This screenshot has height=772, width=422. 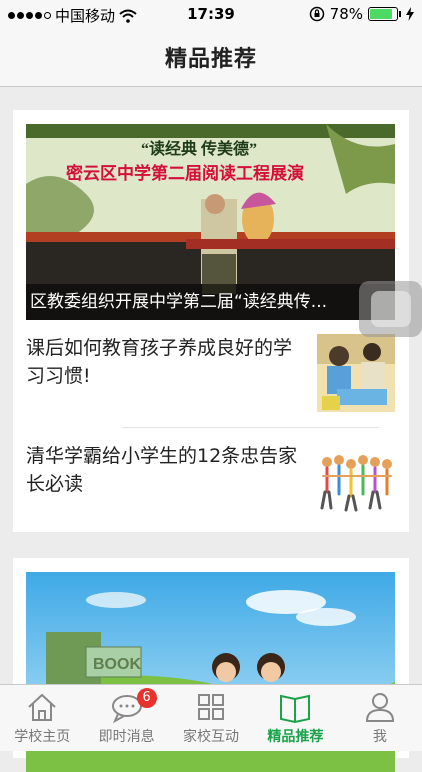 What do you see at coordinates (126, 737) in the screenshot?
I see `tab-label: 即时消息` at bounding box center [126, 737].